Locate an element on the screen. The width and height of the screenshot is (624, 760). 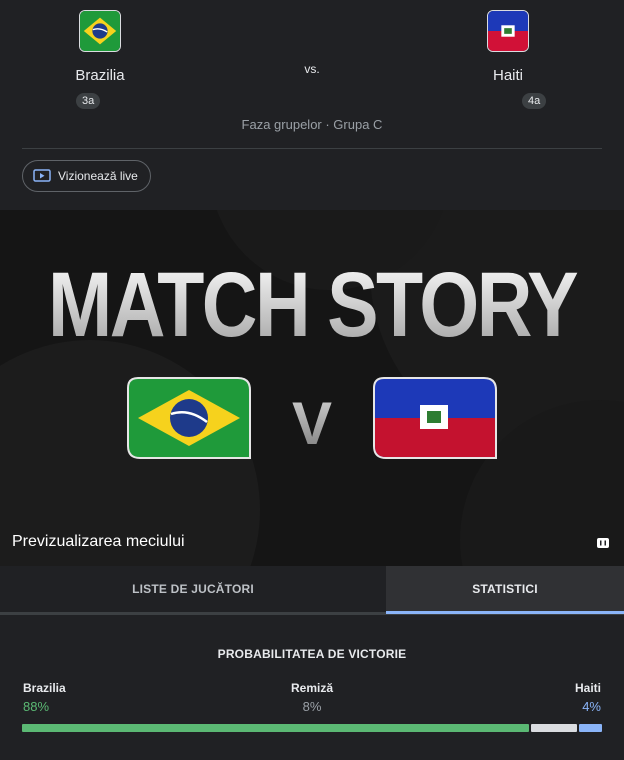
draw-prob-segment is located at coordinates (553, 728).